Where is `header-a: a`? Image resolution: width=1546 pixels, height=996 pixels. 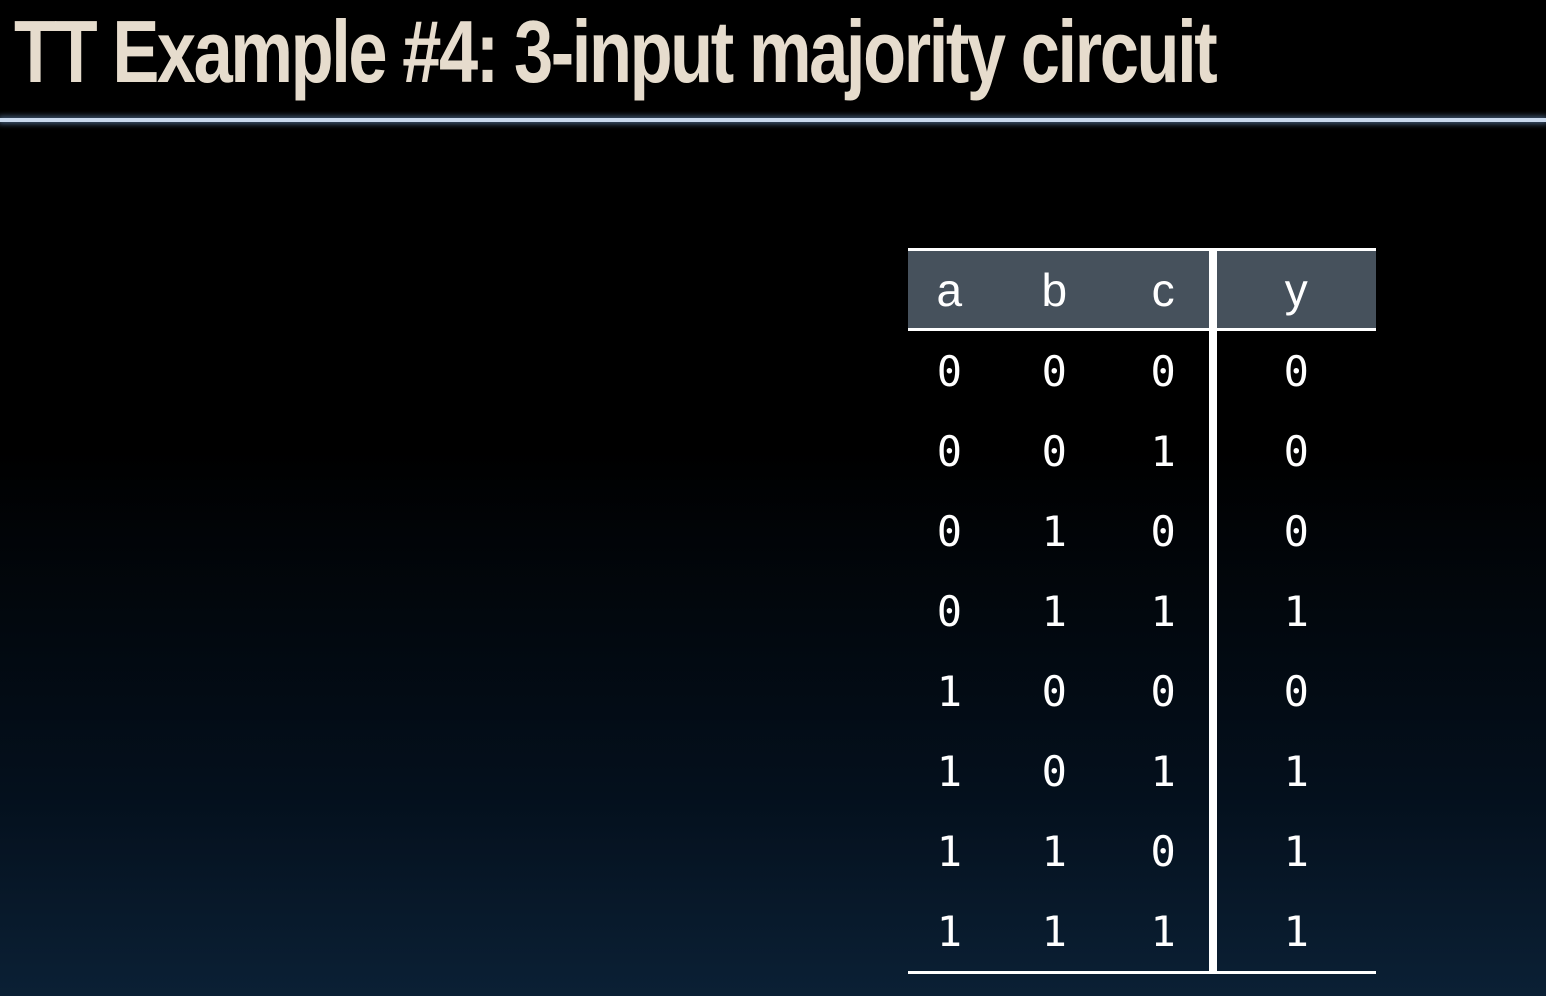 header-a: a is located at coordinates (949, 290).